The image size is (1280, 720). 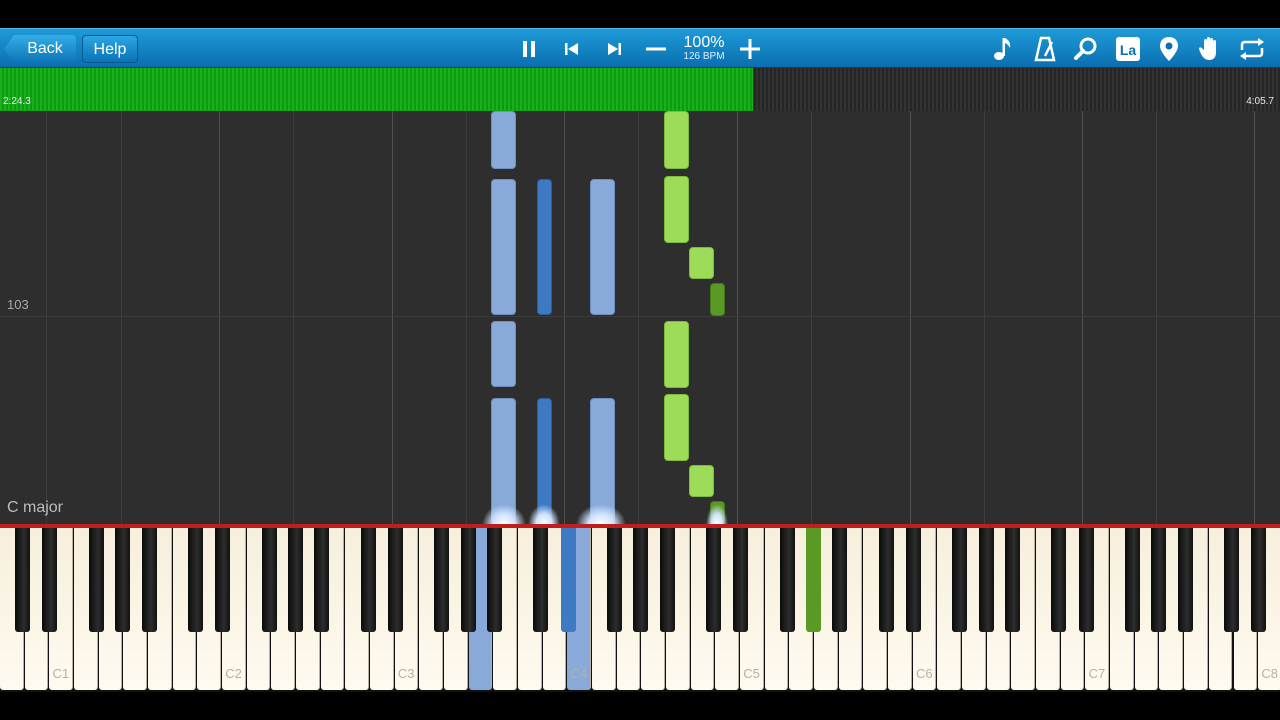 I want to click on octave-label: C8, so click(x=1269, y=673).